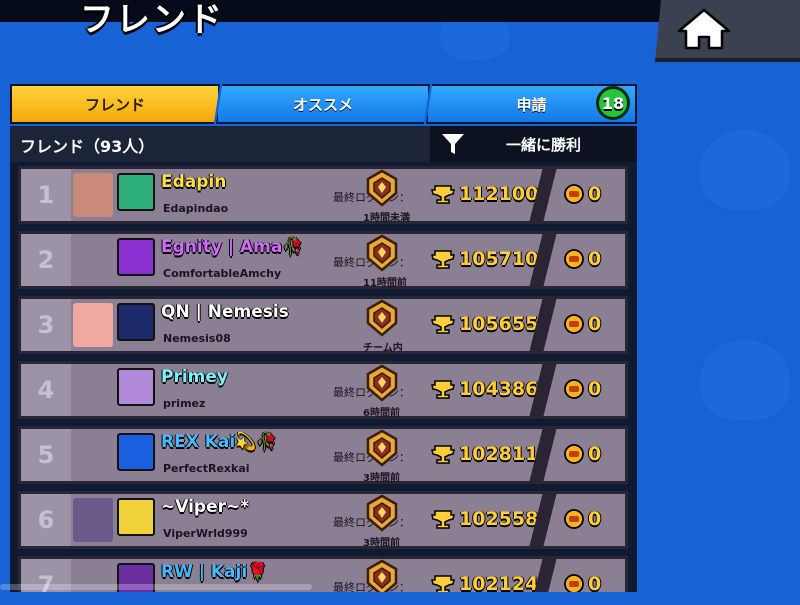 The height and width of the screenshot is (605, 800). I want to click on tab-recommended: オススメ, so click(323, 104).